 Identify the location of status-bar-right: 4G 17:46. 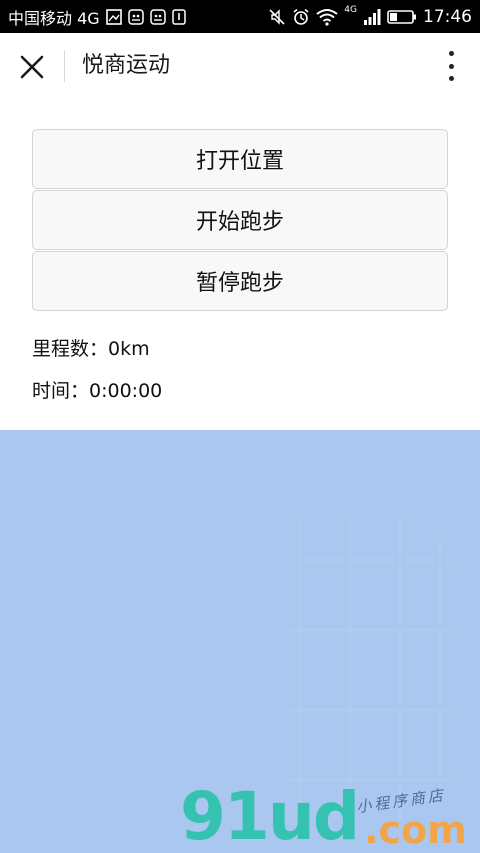
(370, 16).